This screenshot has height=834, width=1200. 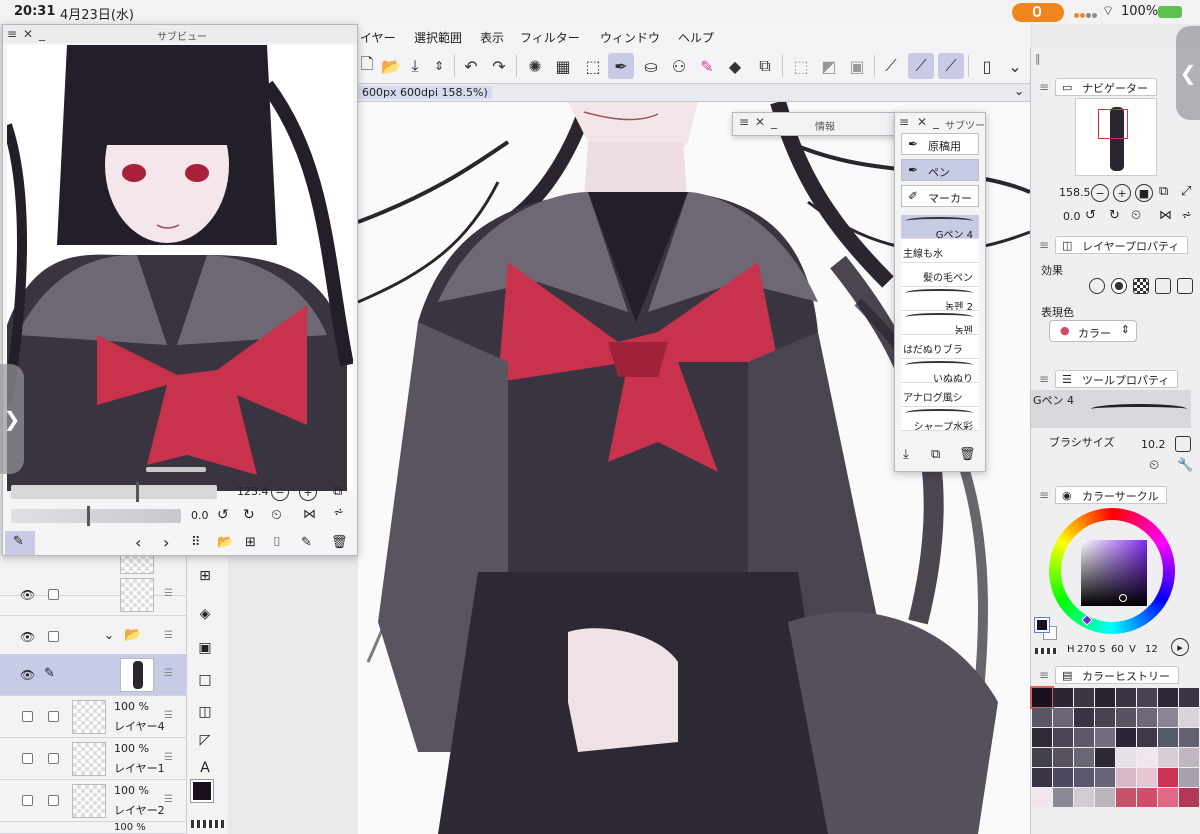 I want to click on zoom-slider, so click(x=114, y=492).